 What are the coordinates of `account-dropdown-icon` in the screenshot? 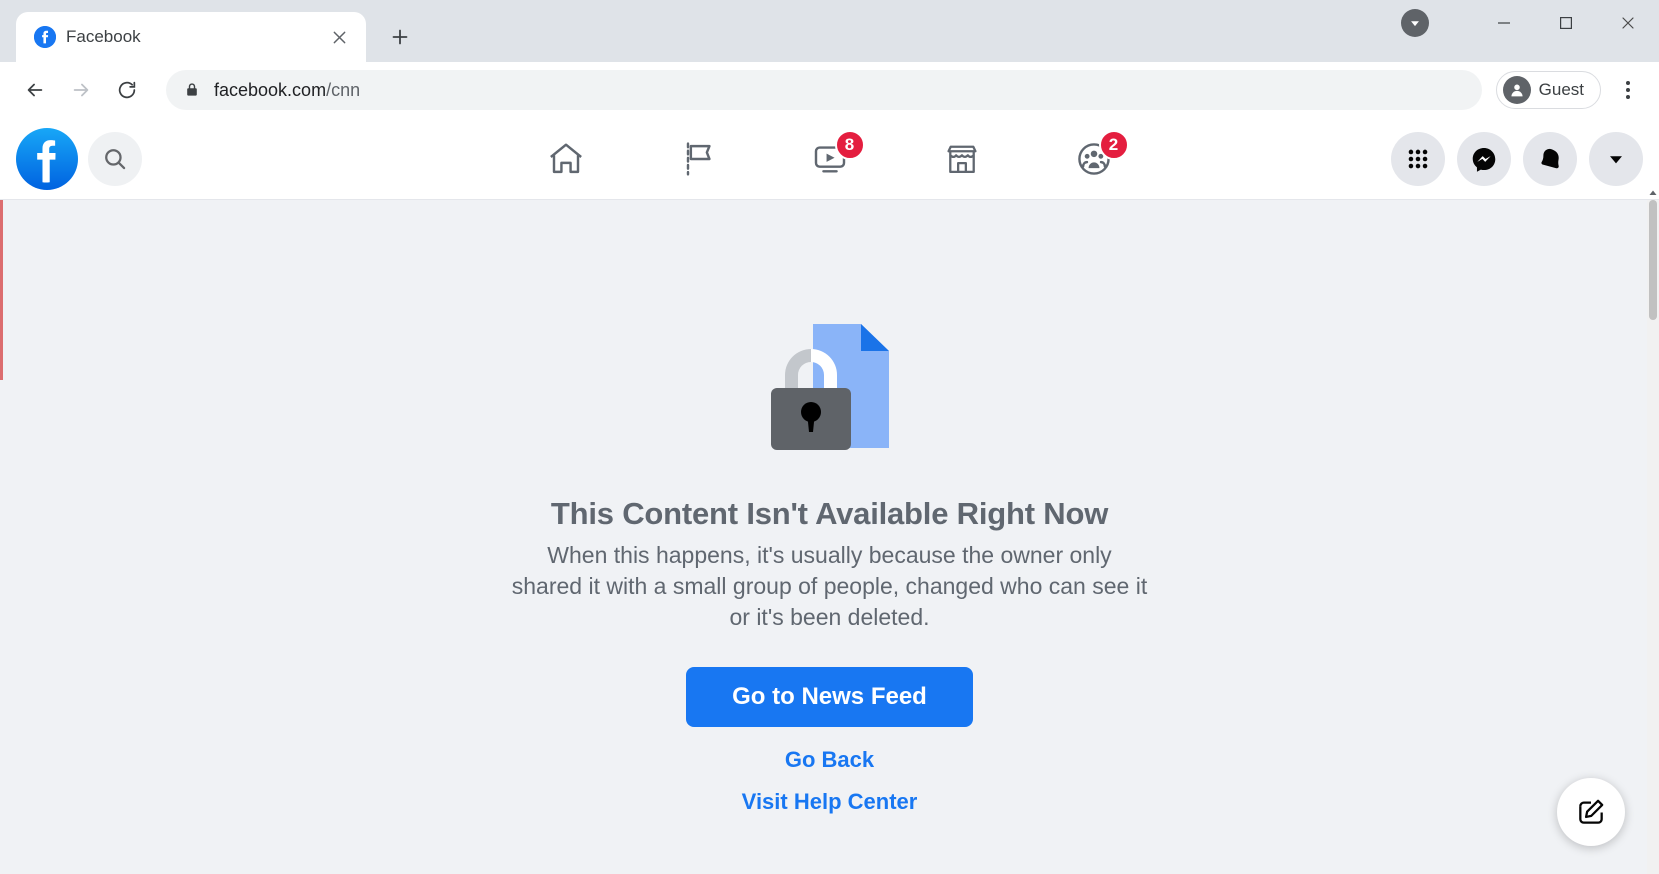 It's located at (1616, 158).